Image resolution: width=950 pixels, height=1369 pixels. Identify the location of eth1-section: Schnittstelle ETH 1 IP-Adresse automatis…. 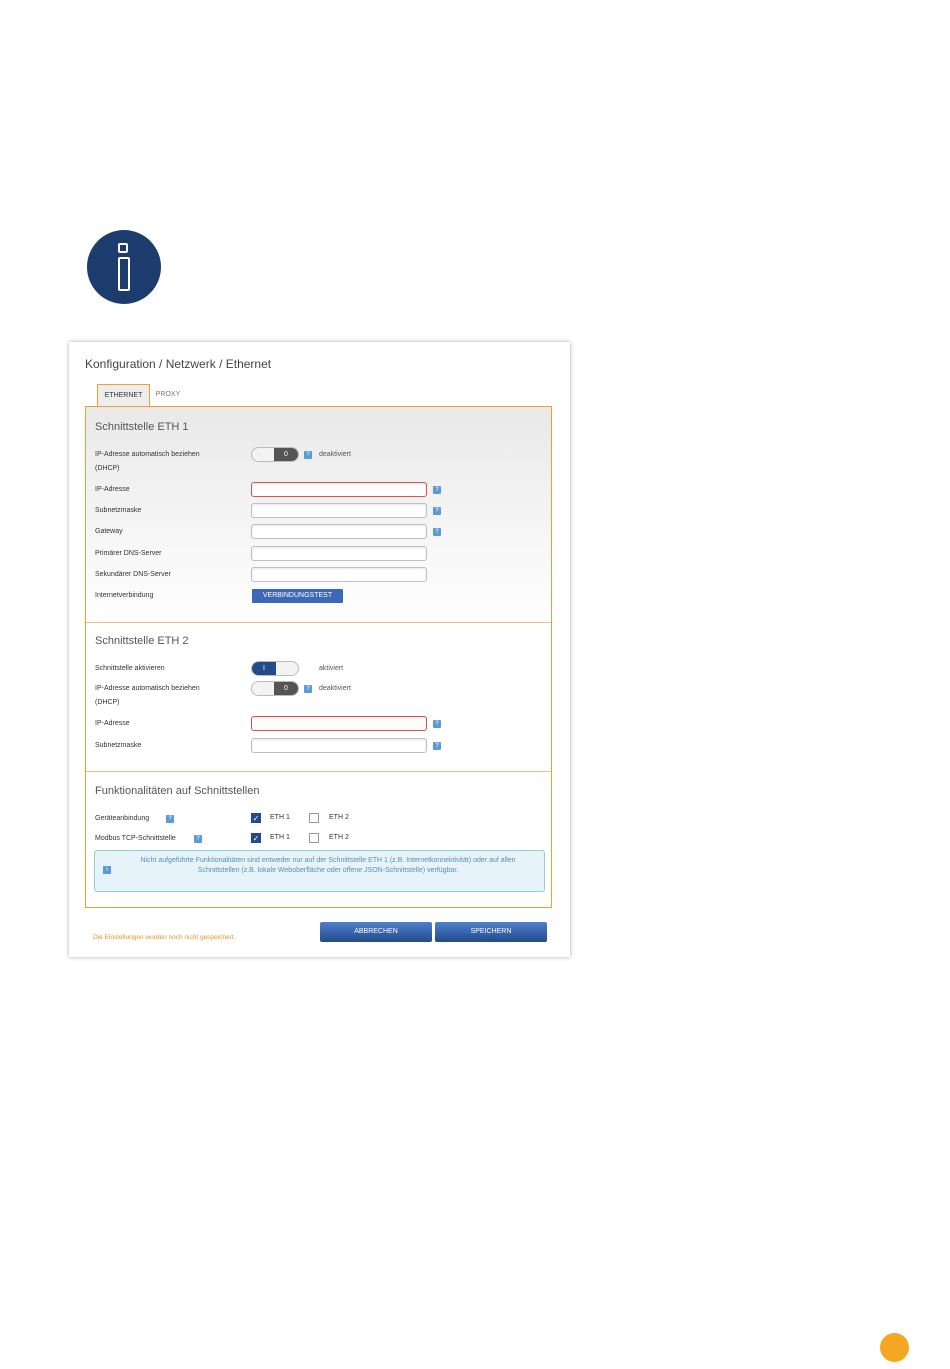
(318, 515).